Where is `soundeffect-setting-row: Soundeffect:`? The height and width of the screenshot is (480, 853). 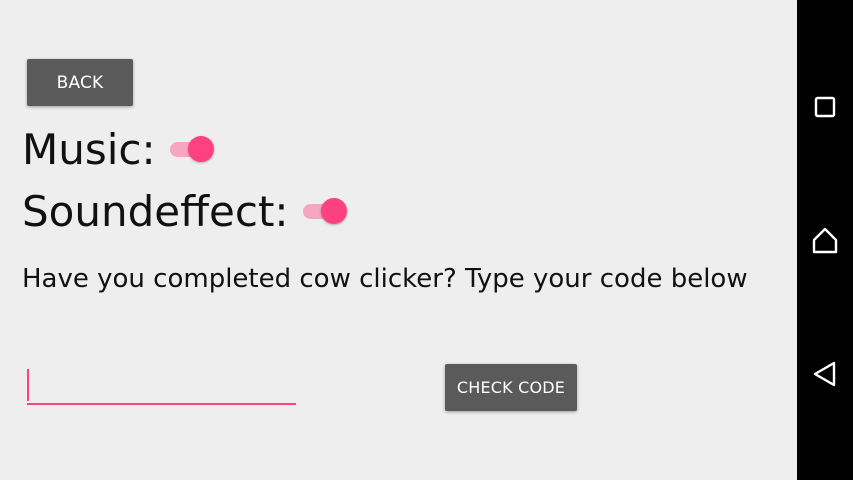
soundeffect-setting-row: Soundeffect: is located at coordinates (185, 211).